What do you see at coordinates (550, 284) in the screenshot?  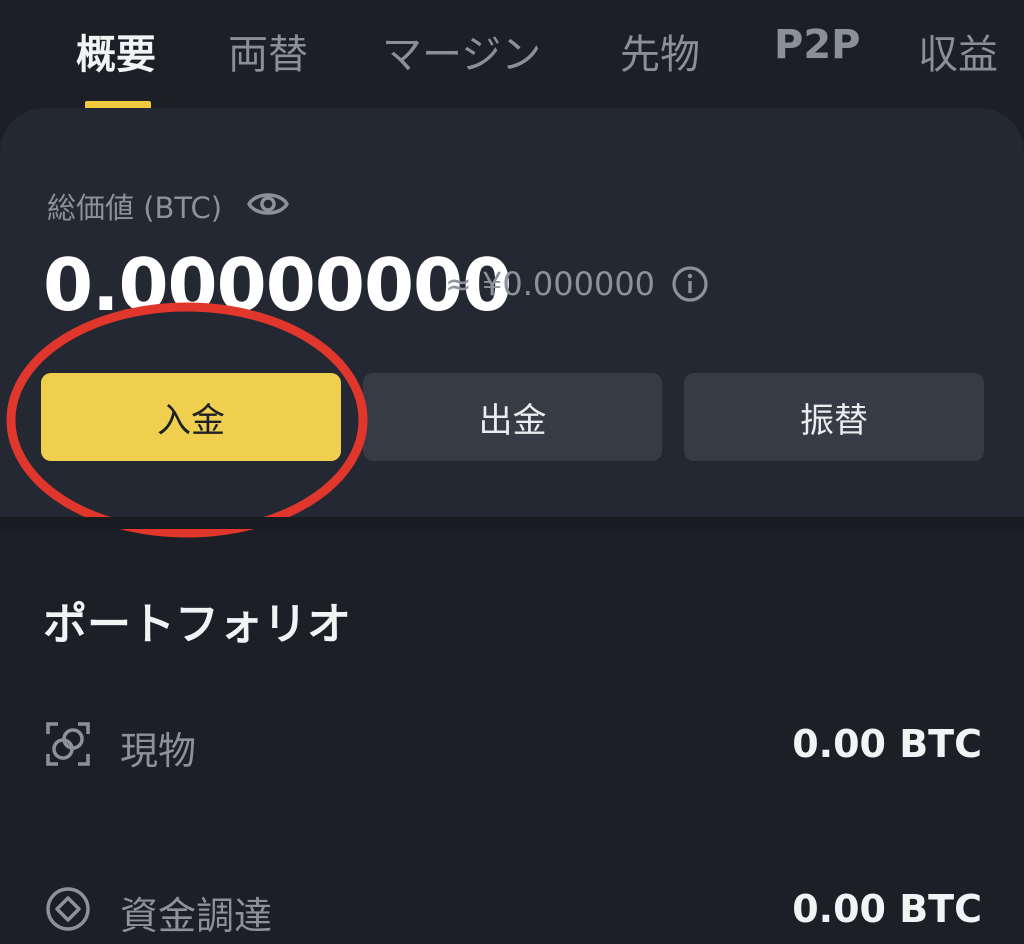 I see `approx-fiat-value: ≈ ¥0.000000` at bounding box center [550, 284].